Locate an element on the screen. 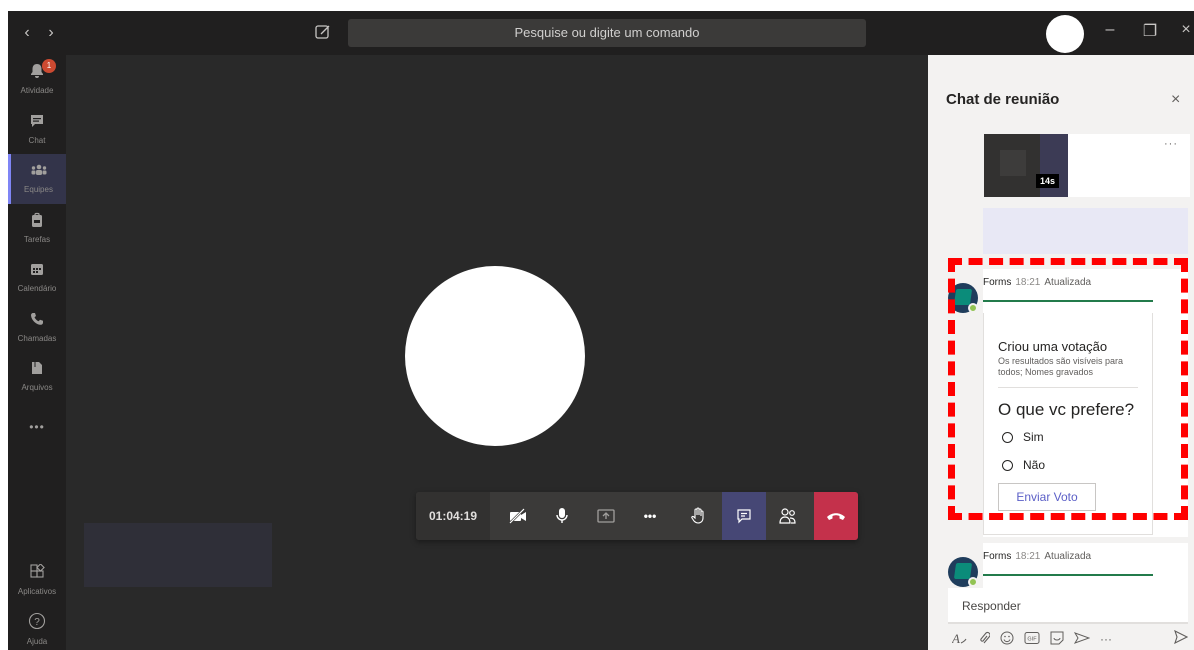 This screenshot has width=1194, height=650. notification-badge: 1 is located at coordinates (49, 66).